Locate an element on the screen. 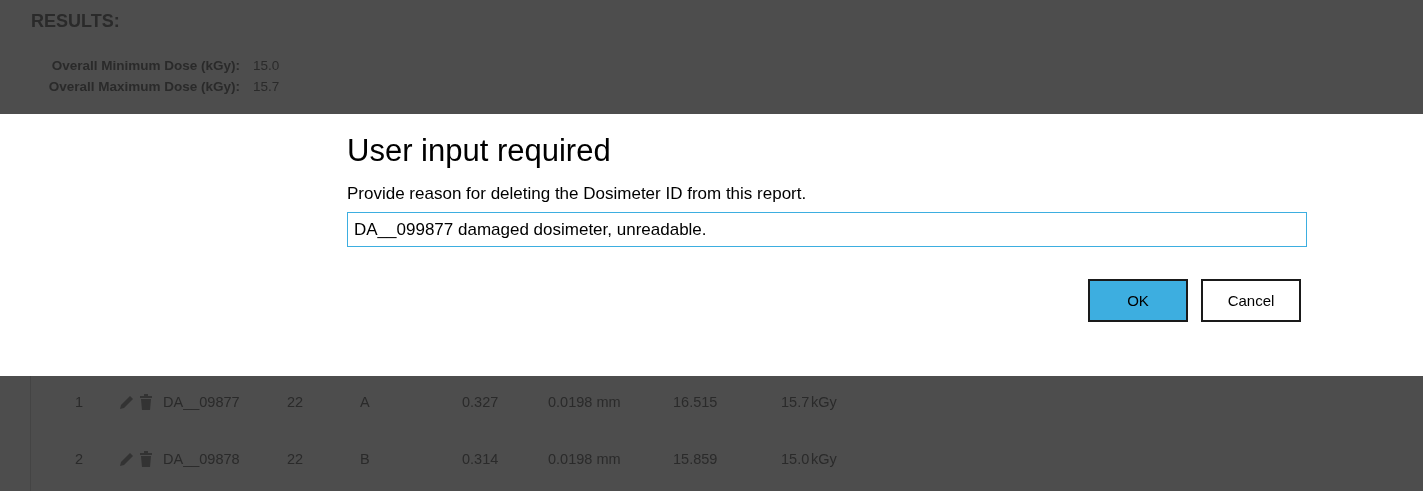 The image size is (1423, 491). reason-input-field: DA__099877 damaged dosimeter, unreadable. is located at coordinates (827, 229).